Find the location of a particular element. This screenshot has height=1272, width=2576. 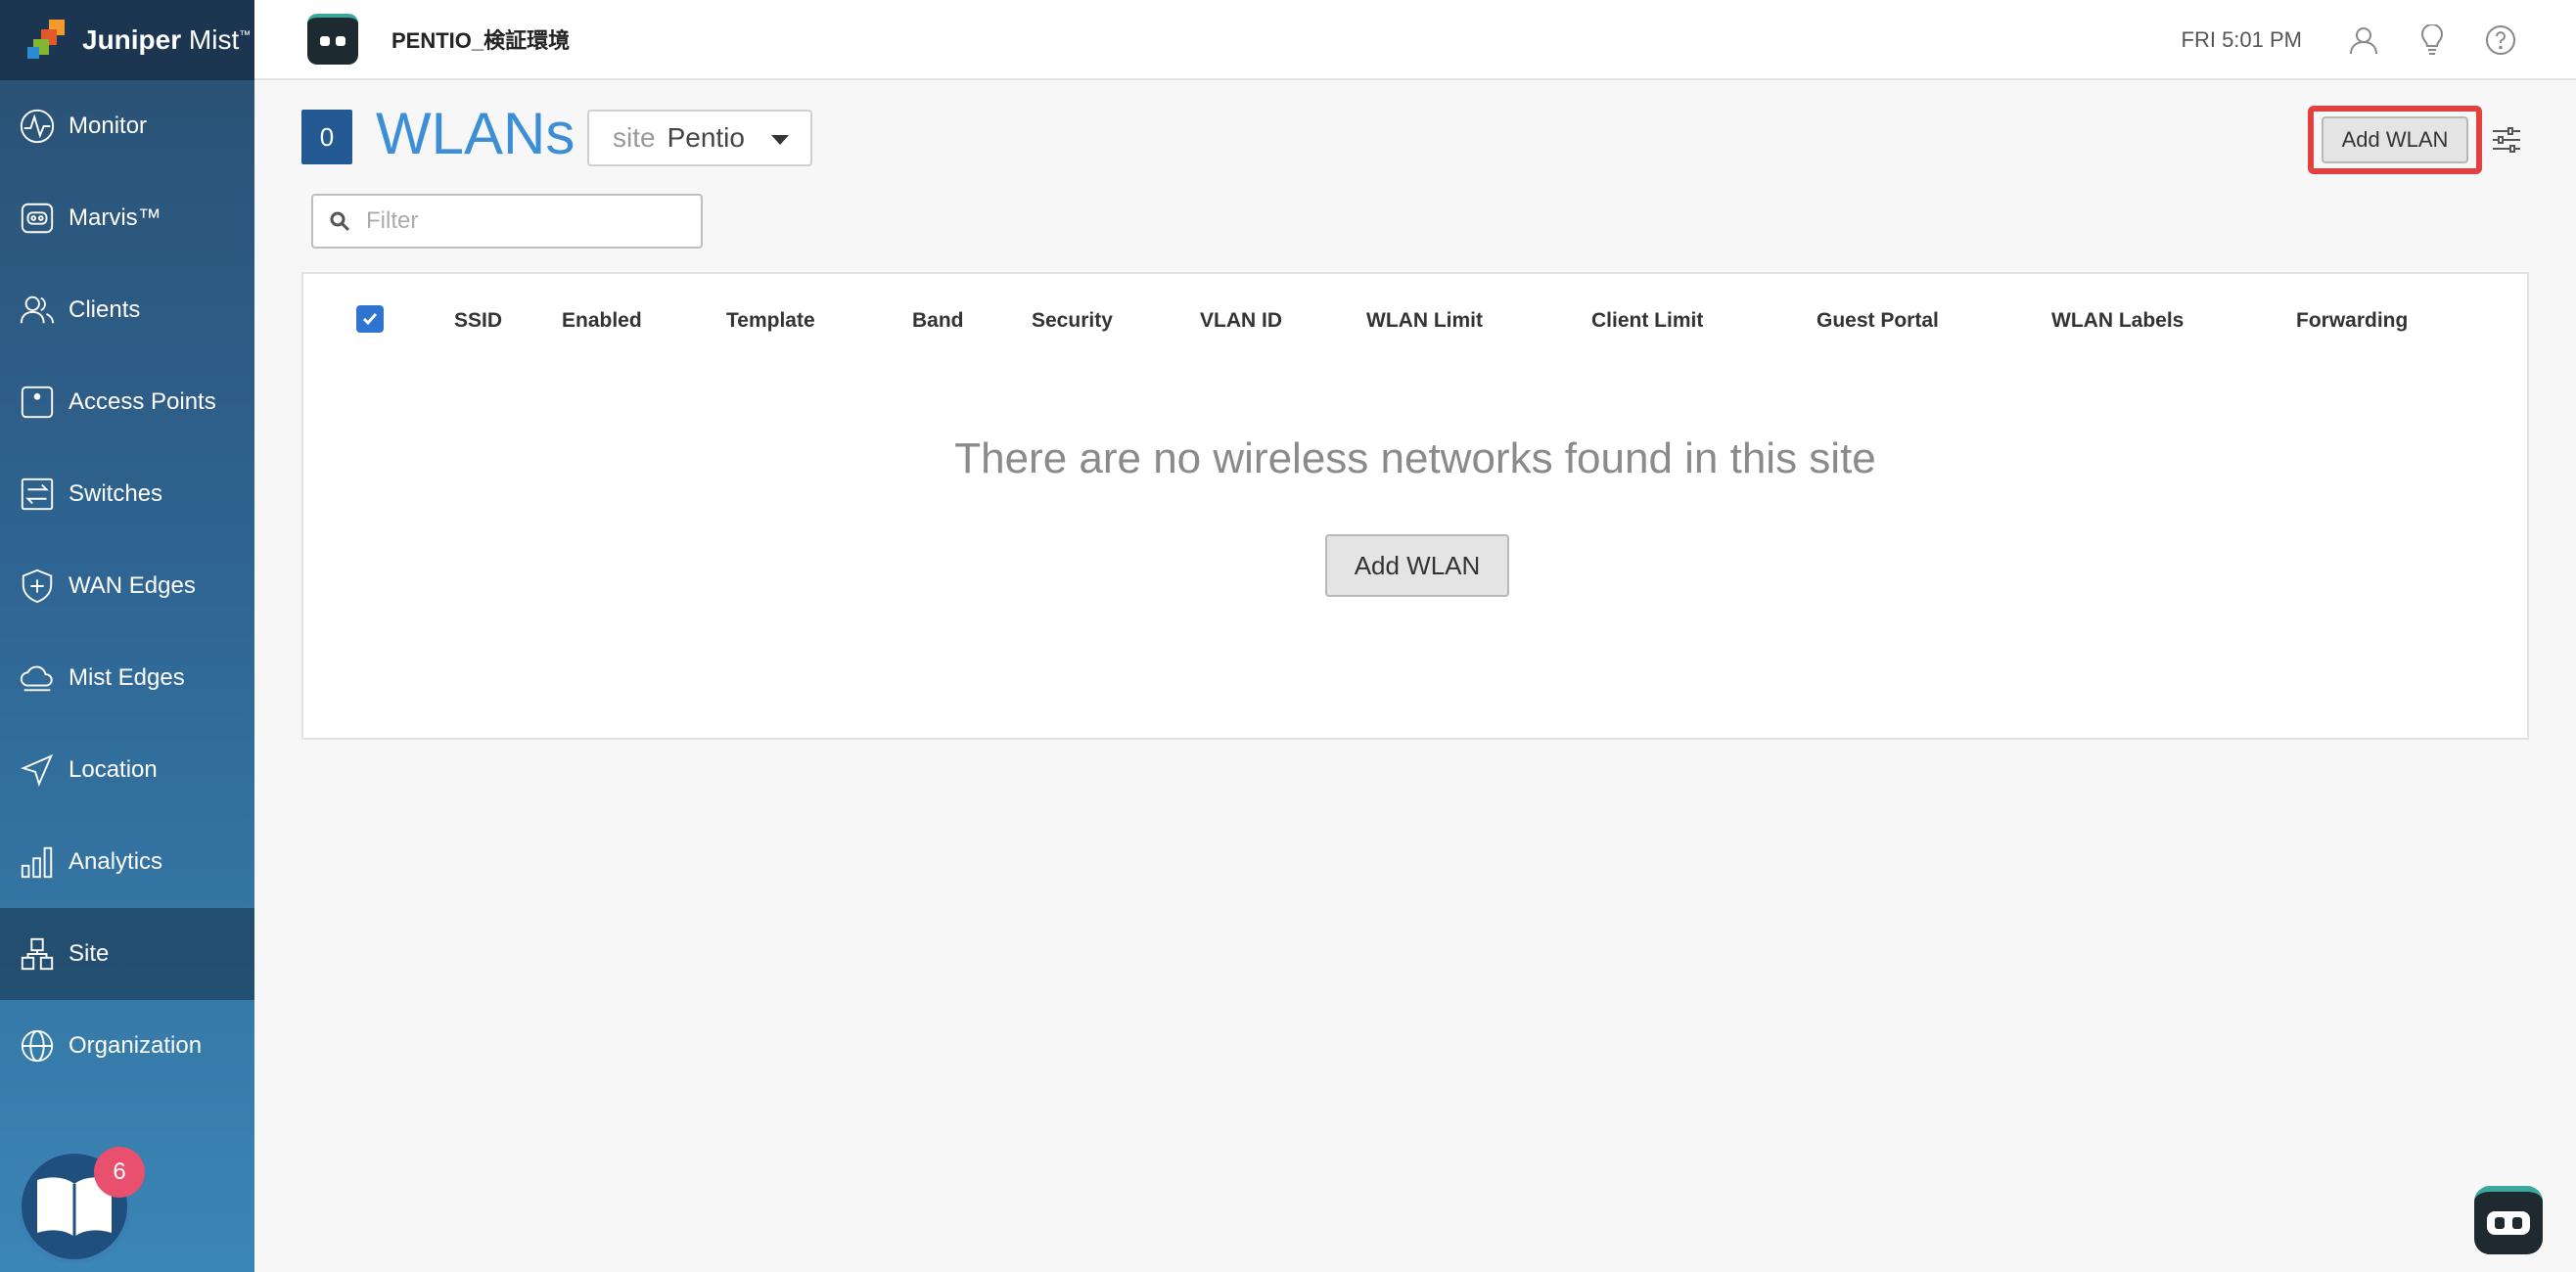

sidebar-item-monitor: Monitor is located at coordinates (127, 126).